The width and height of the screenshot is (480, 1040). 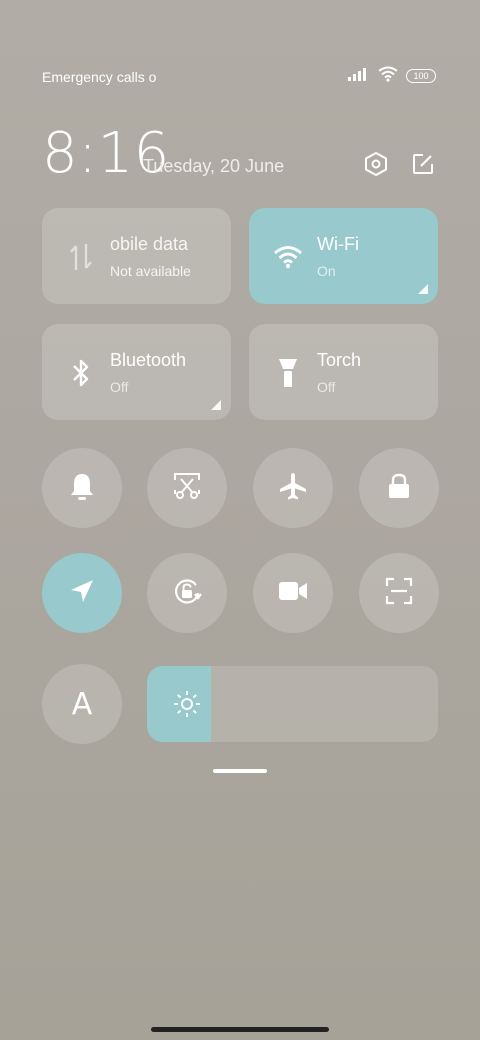 I want to click on toggle-airplane, so click(x=293, y=488).